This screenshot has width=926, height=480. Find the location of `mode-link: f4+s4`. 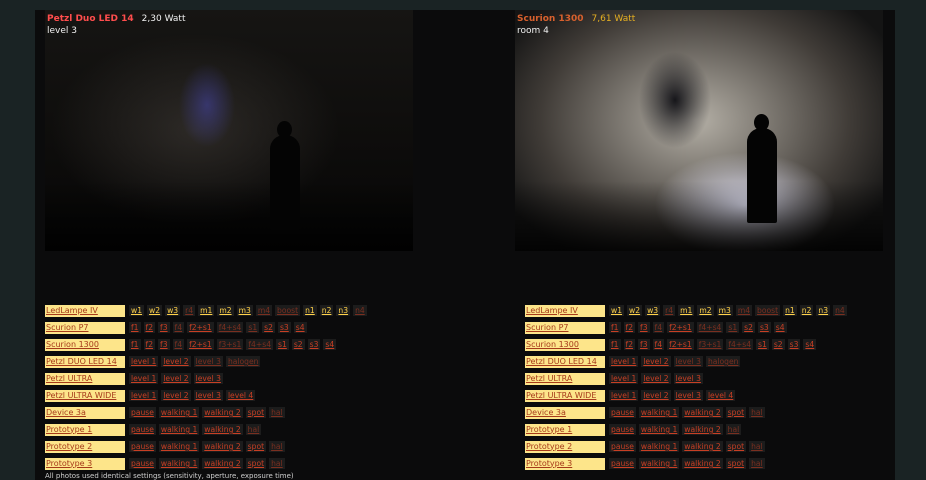

mode-link: f4+s4 is located at coordinates (710, 327).